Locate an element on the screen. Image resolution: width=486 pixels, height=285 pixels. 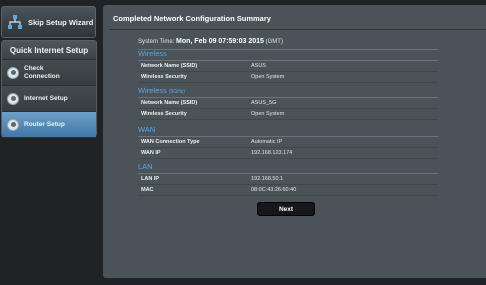
sidebar-item-router-setup: Router Setup is located at coordinates (49, 125).